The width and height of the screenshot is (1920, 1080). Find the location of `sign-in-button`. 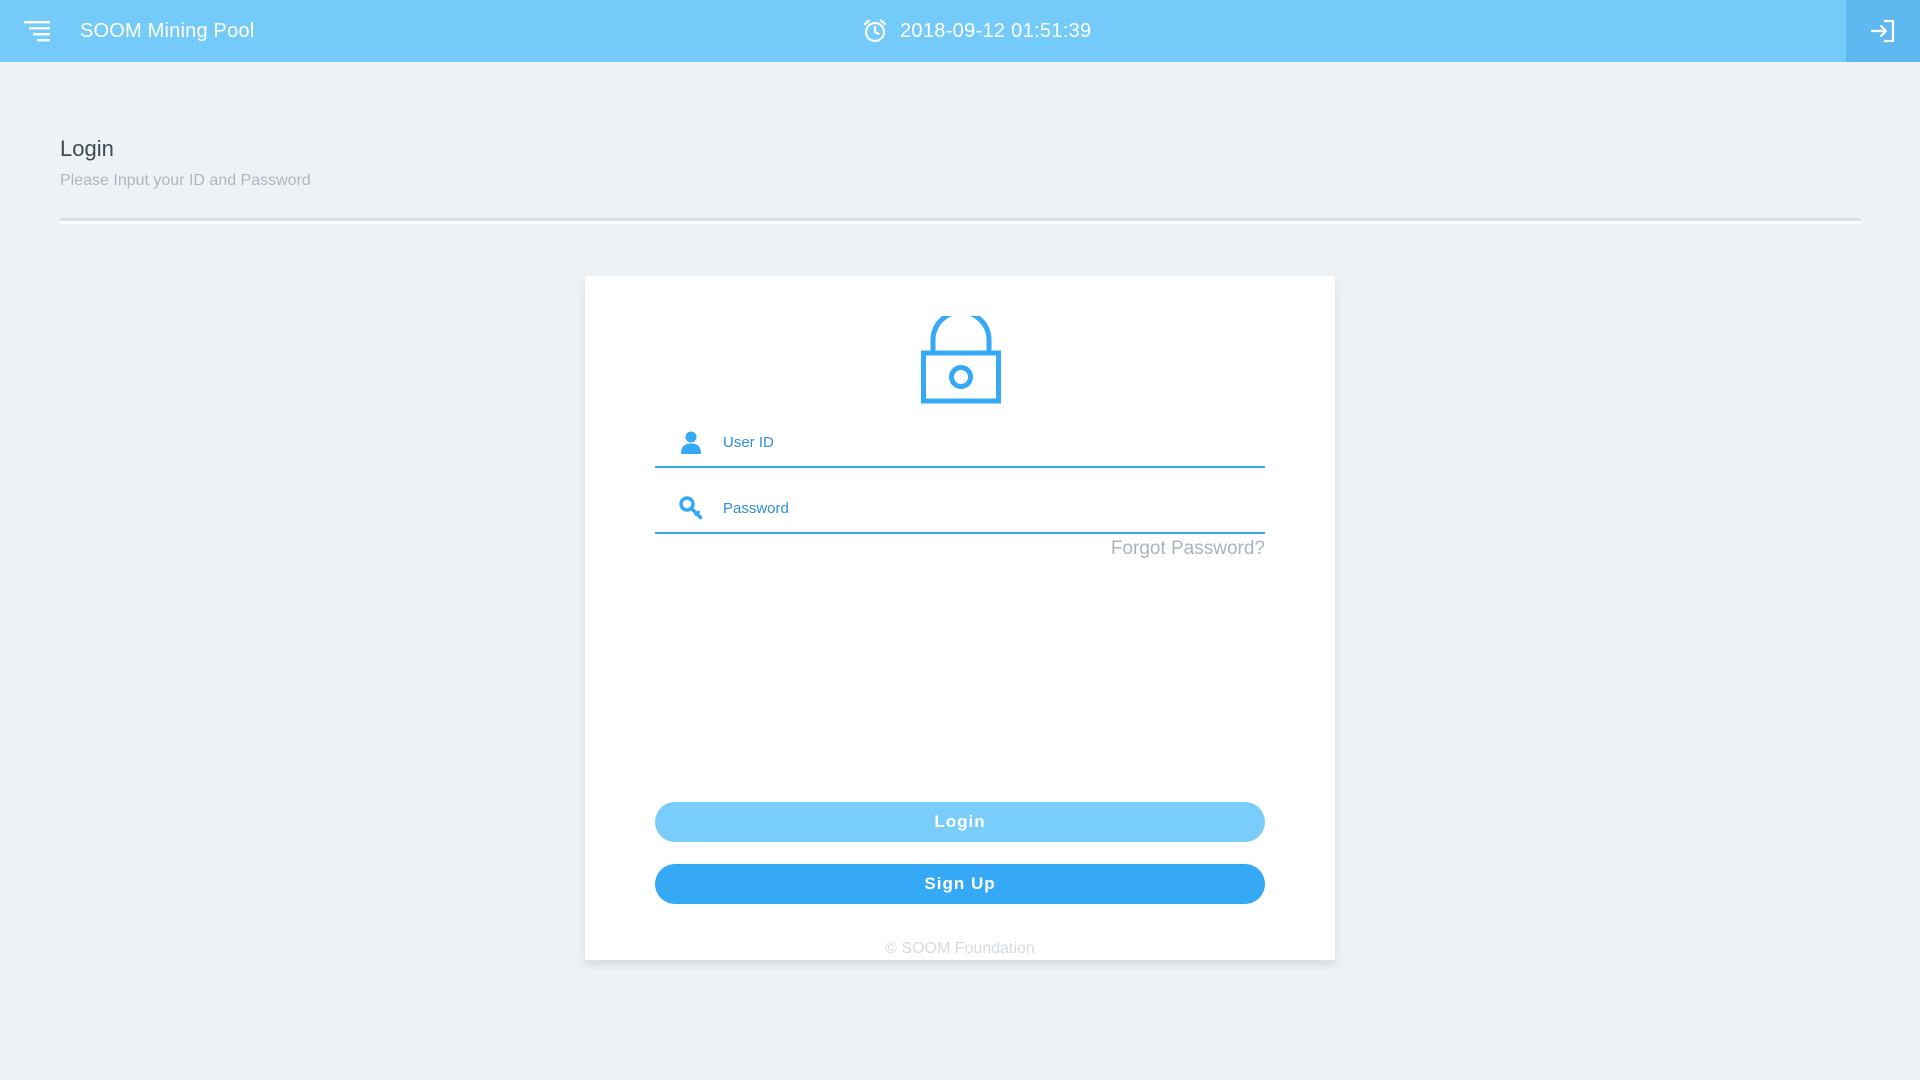

sign-in-button is located at coordinates (1883, 31).